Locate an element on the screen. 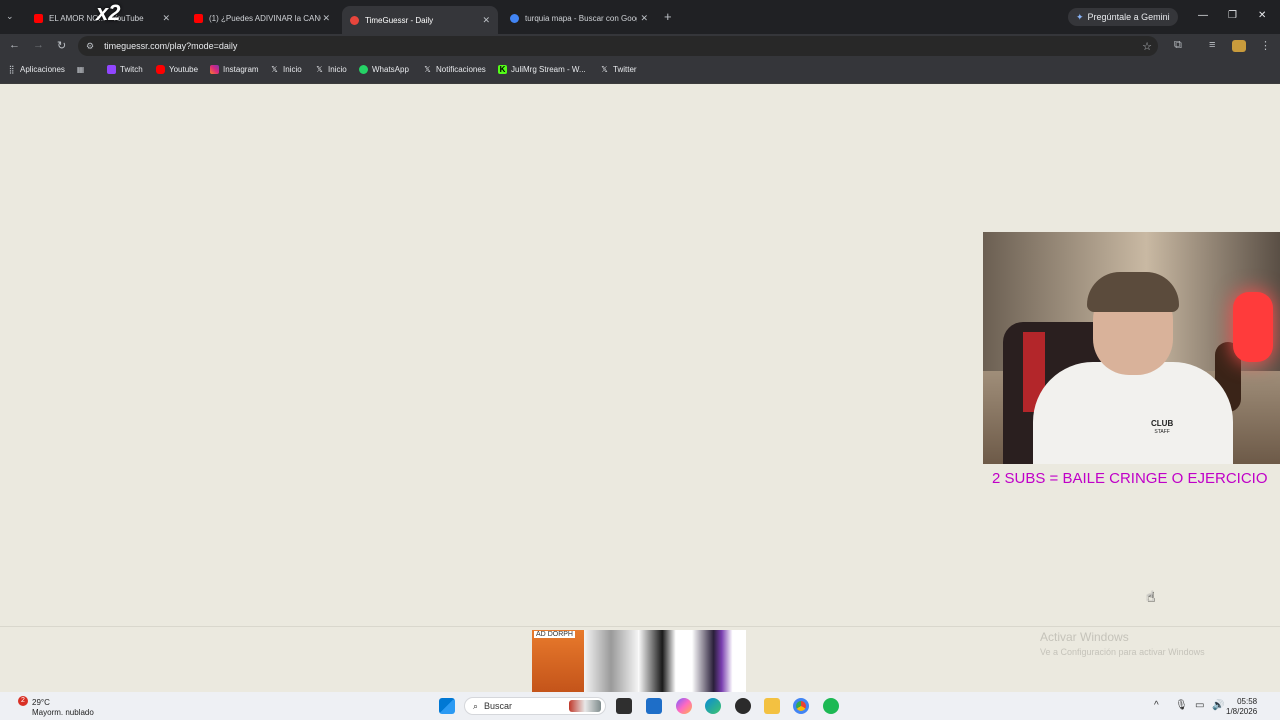 This screenshot has height=720, width=1280. bookmark-youtube: Youtube is located at coordinates (177, 69).